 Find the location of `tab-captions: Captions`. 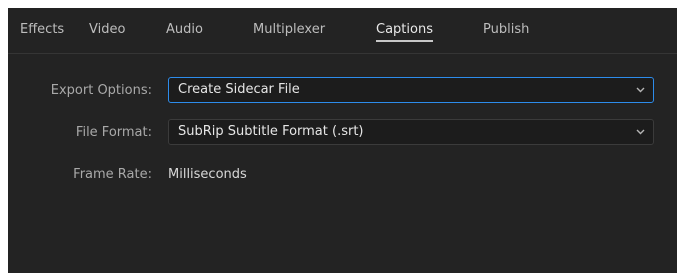

tab-captions: Captions is located at coordinates (404, 31).